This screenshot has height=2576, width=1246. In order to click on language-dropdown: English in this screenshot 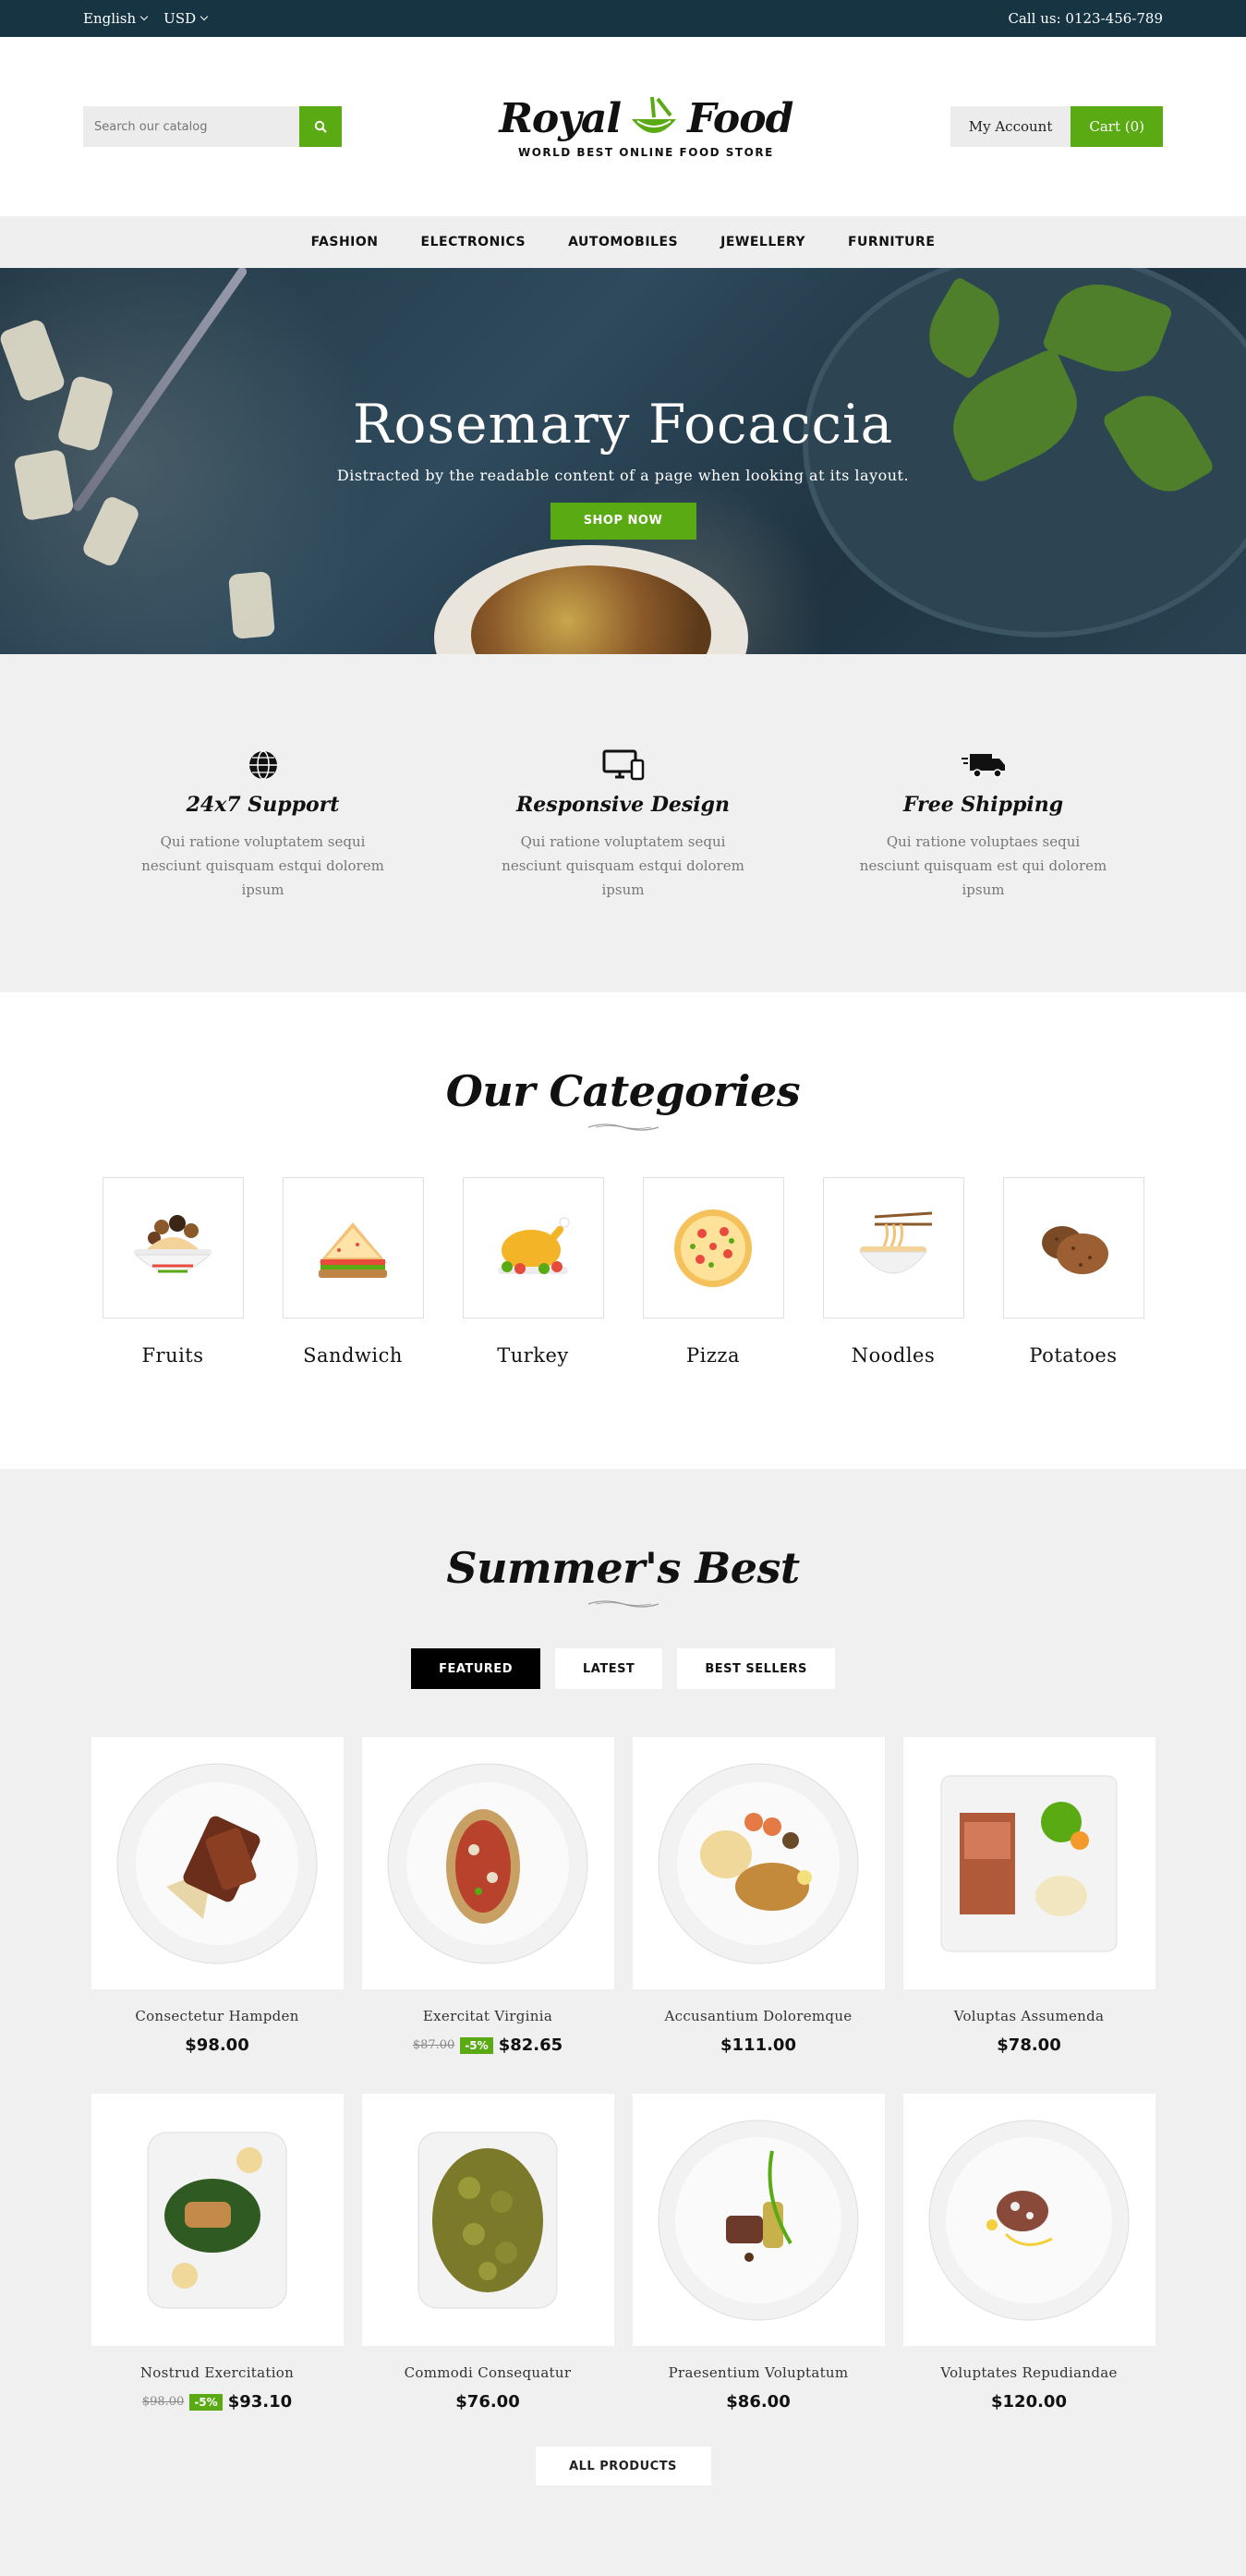, I will do `click(116, 18)`.